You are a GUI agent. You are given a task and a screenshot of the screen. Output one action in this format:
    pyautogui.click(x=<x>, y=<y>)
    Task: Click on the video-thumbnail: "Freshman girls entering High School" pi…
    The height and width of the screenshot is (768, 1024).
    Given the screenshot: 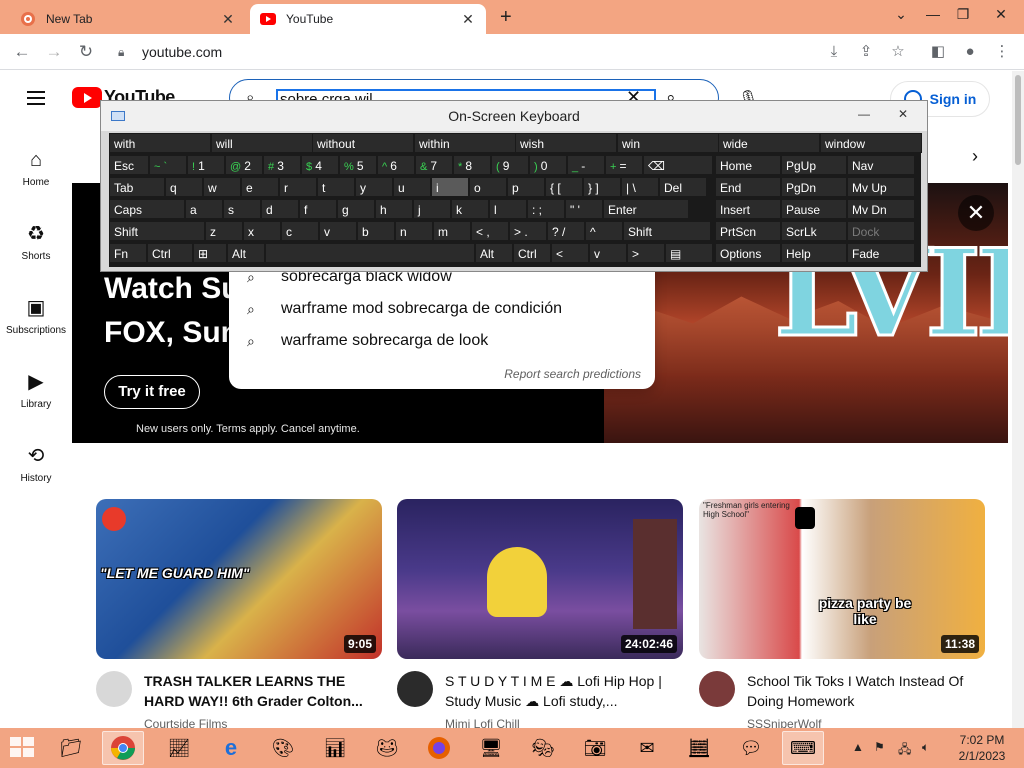 What is the action you would take?
    pyautogui.click(x=842, y=579)
    